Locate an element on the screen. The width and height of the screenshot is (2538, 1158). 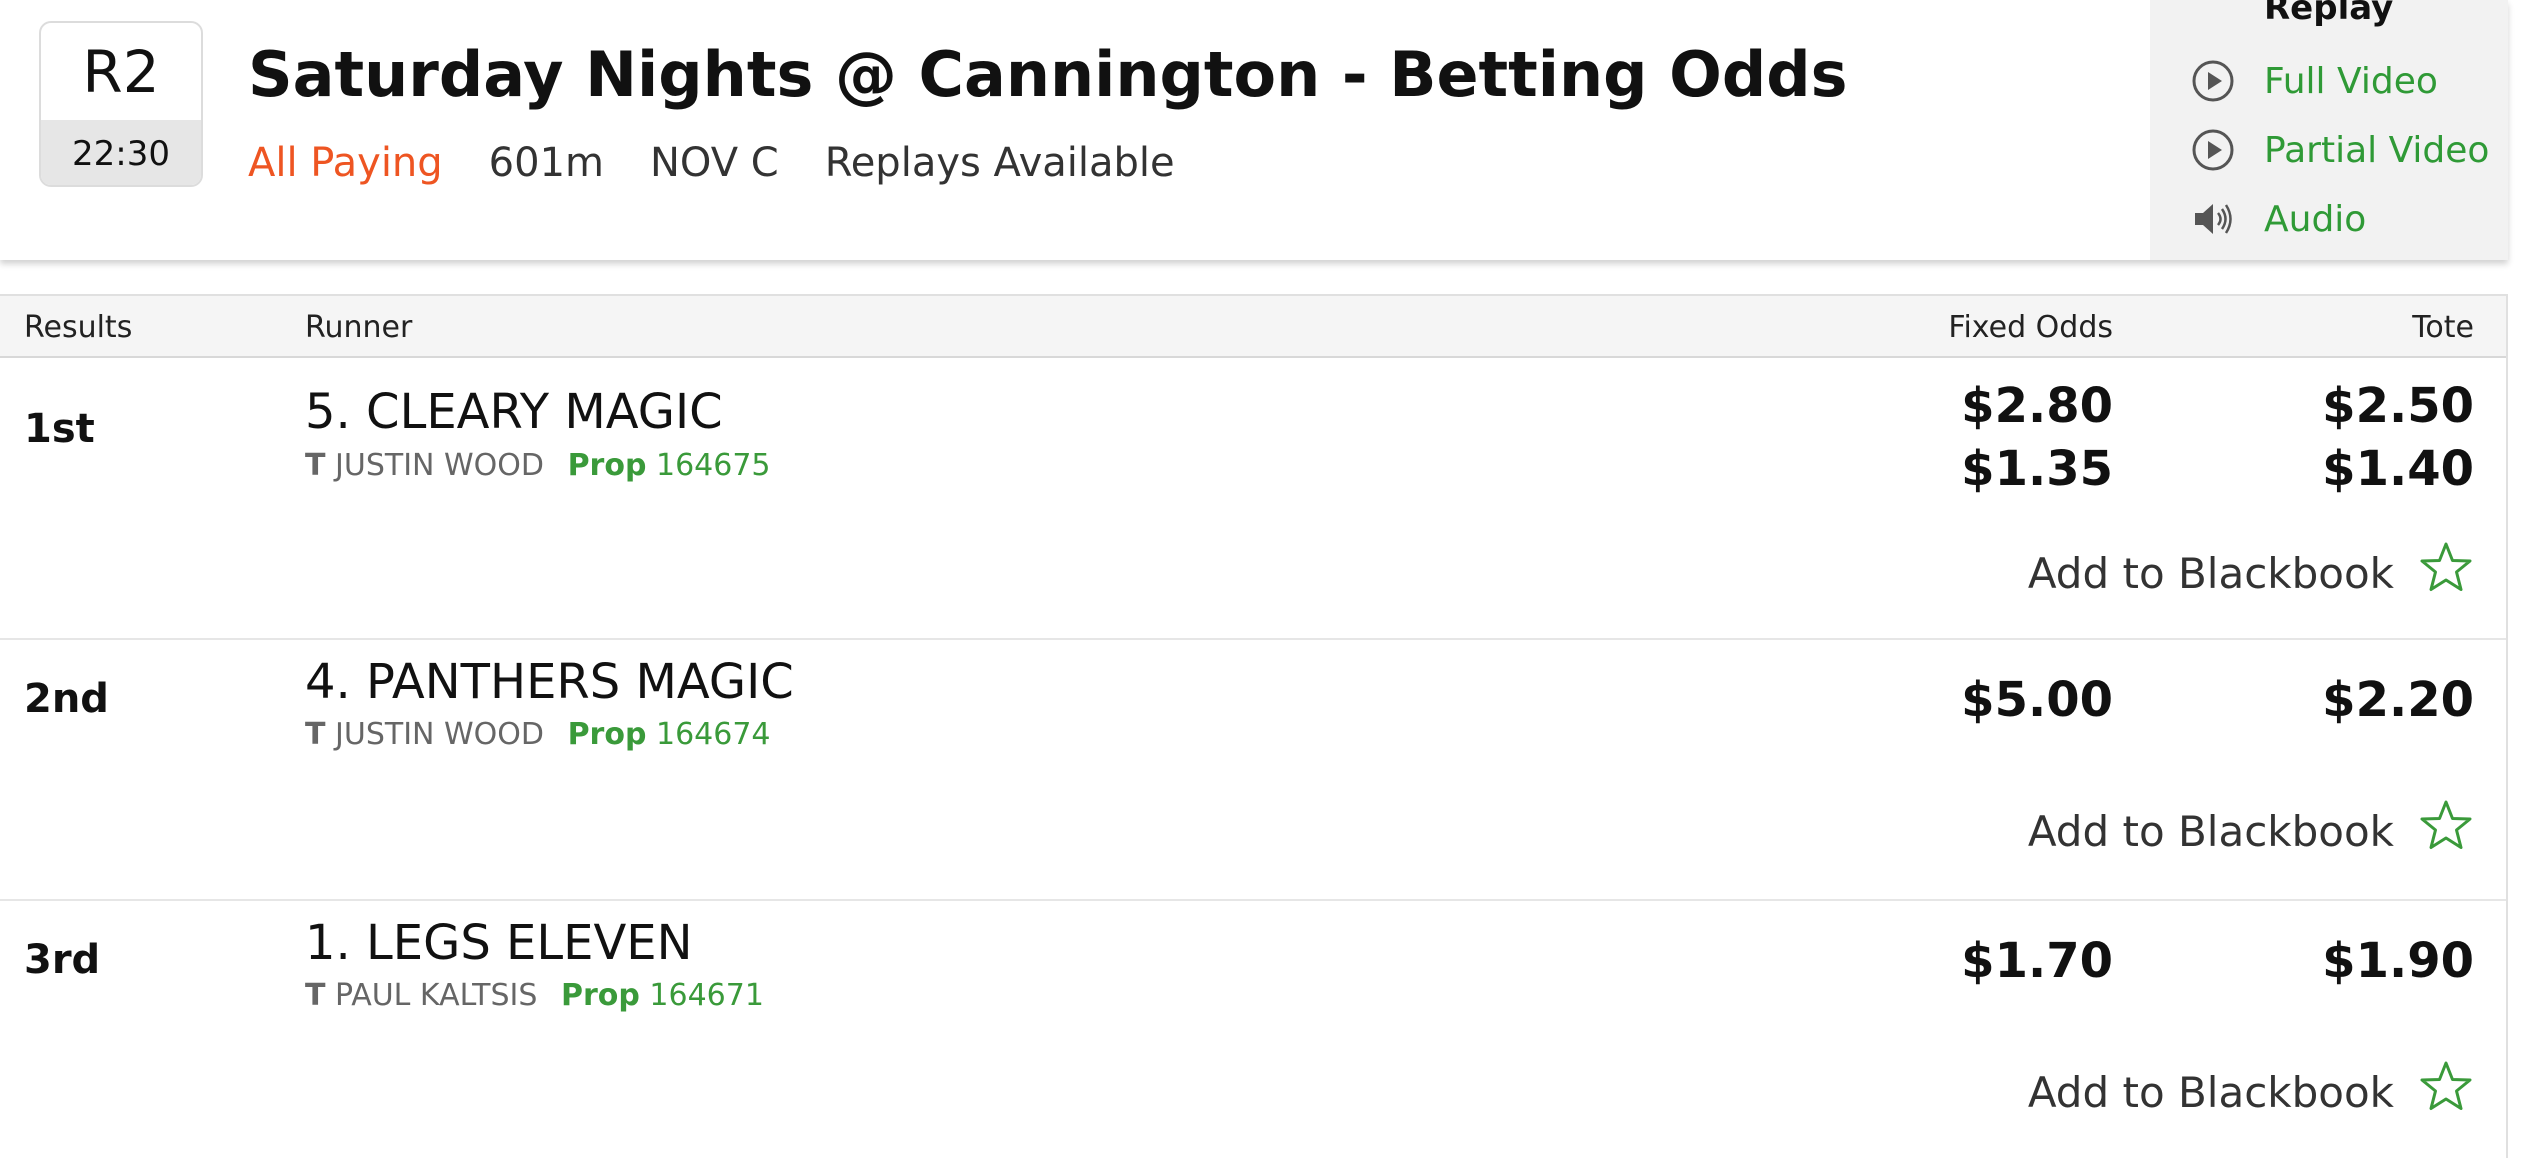
trainer-info: T JUSTIN WOOD Prop 164675 is located at coordinates (538, 465).